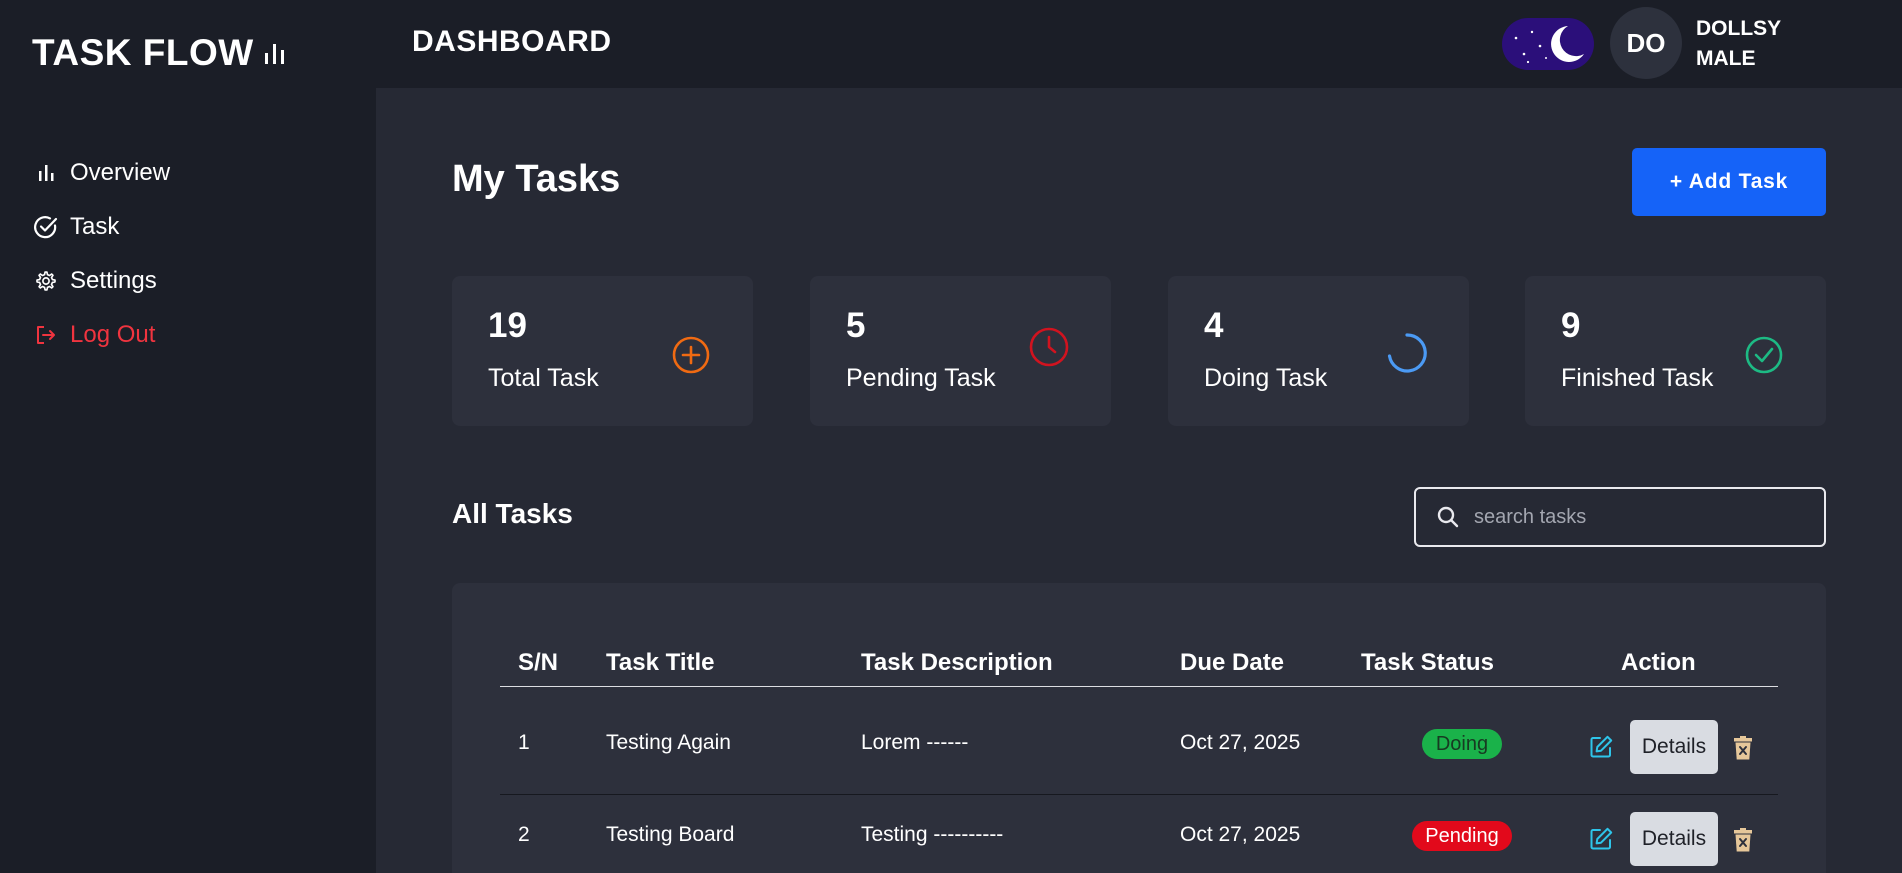 This screenshot has height=873, width=1902. Describe the element at coordinates (921, 378) in the screenshot. I see `stat-label: Pending Task` at that location.